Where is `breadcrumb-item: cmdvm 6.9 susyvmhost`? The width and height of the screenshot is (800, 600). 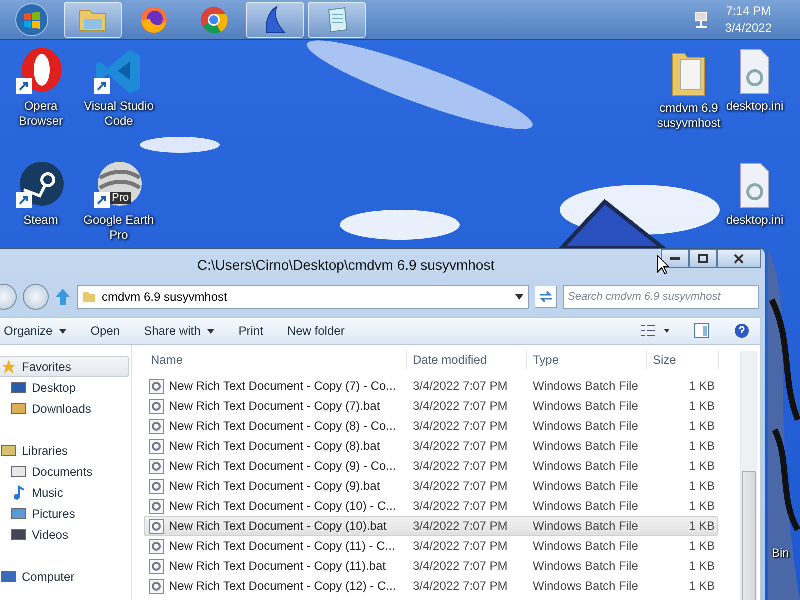
breadcrumb-item: cmdvm 6.9 susyvmhost is located at coordinates (165, 297).